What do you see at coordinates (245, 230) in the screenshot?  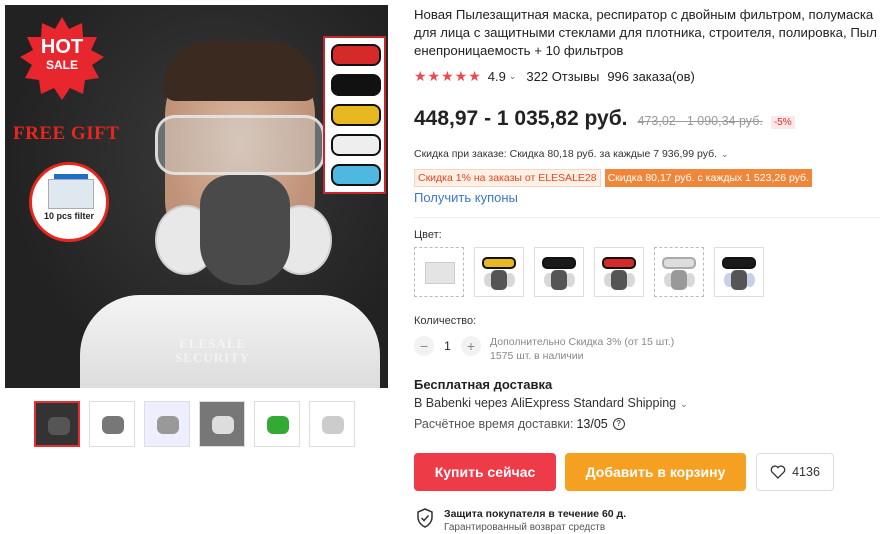 I see `respirator-illustration` at bounding box center [245, 230].